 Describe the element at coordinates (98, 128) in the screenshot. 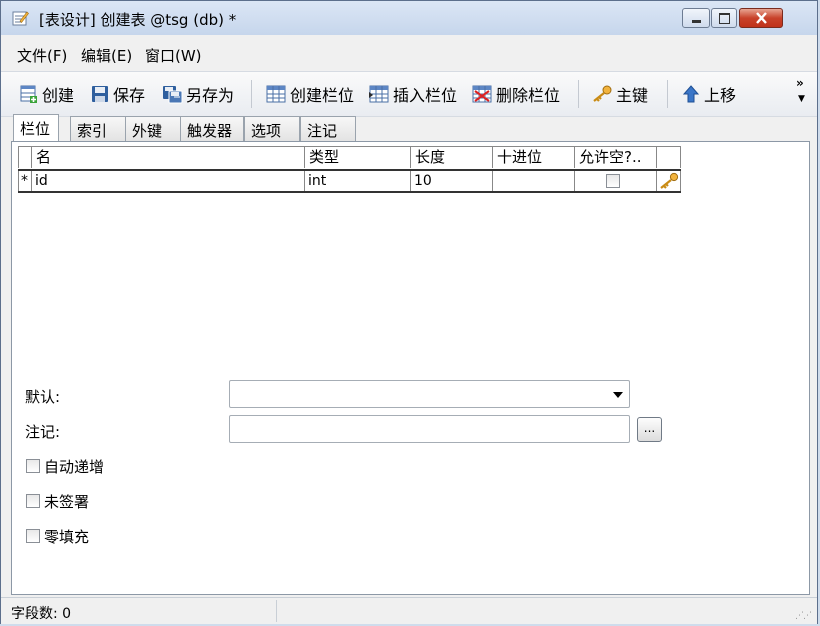

I see `tab-indexes: 索引` at that location.